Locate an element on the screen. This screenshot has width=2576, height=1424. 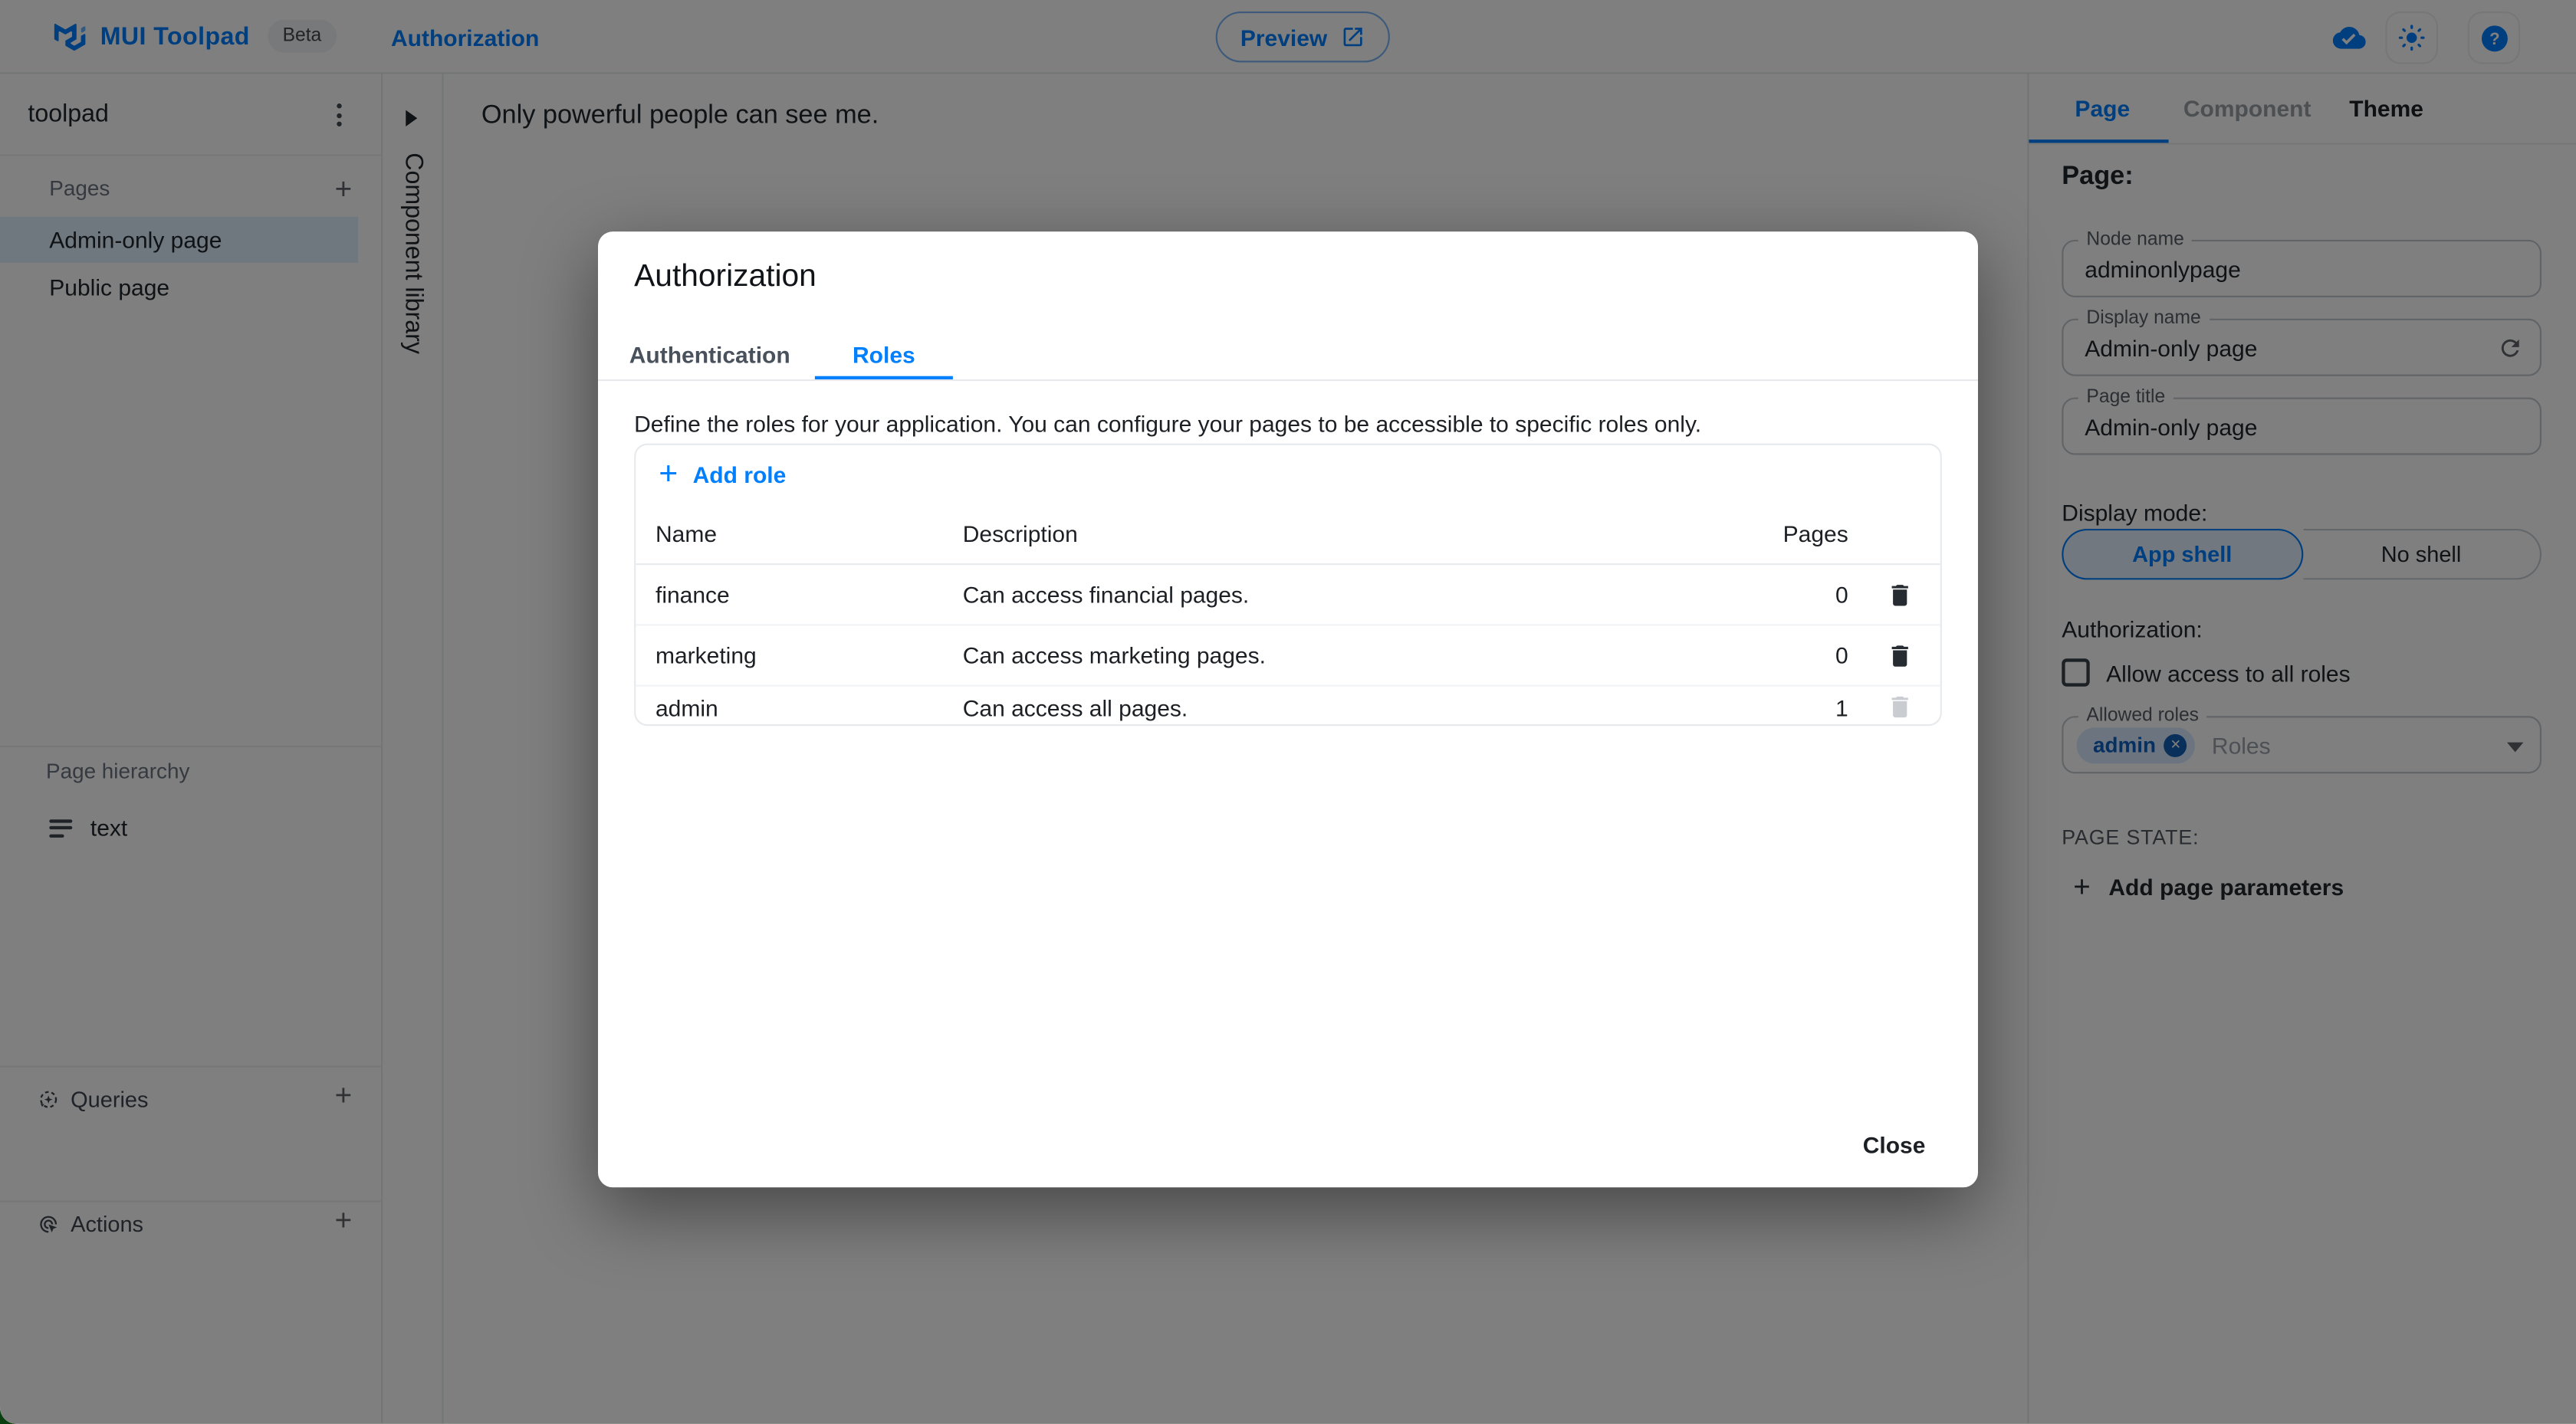
table-row-admin: admin Can access all pages. 1 is located at coordinates (1288, 705).